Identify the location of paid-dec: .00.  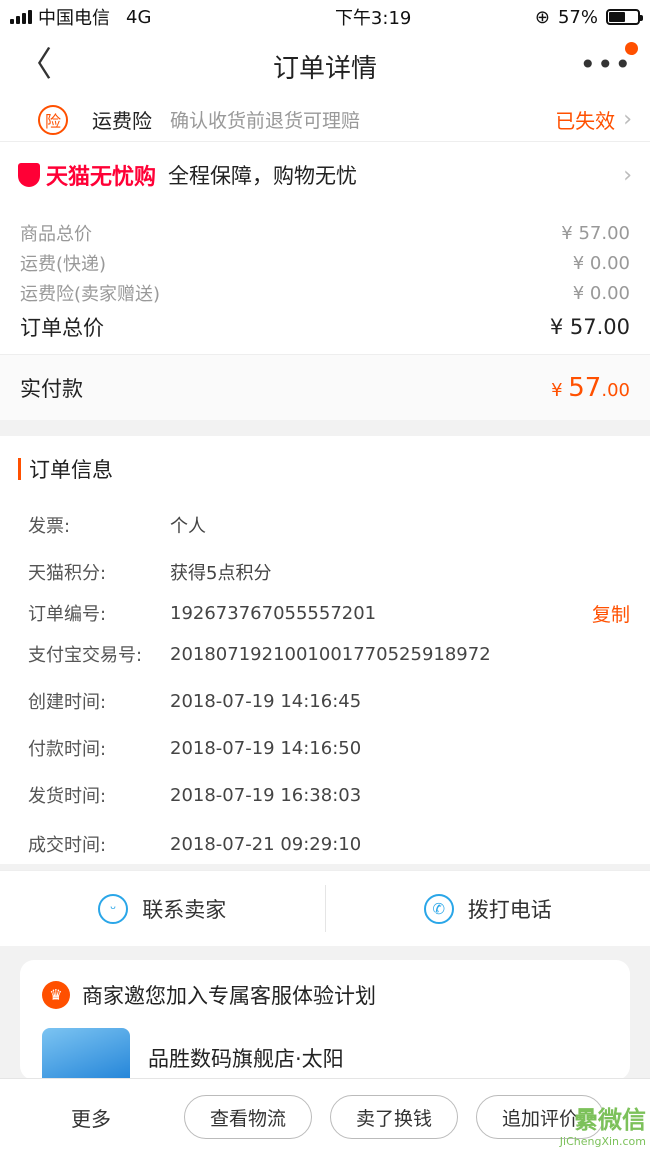
(615, 390).